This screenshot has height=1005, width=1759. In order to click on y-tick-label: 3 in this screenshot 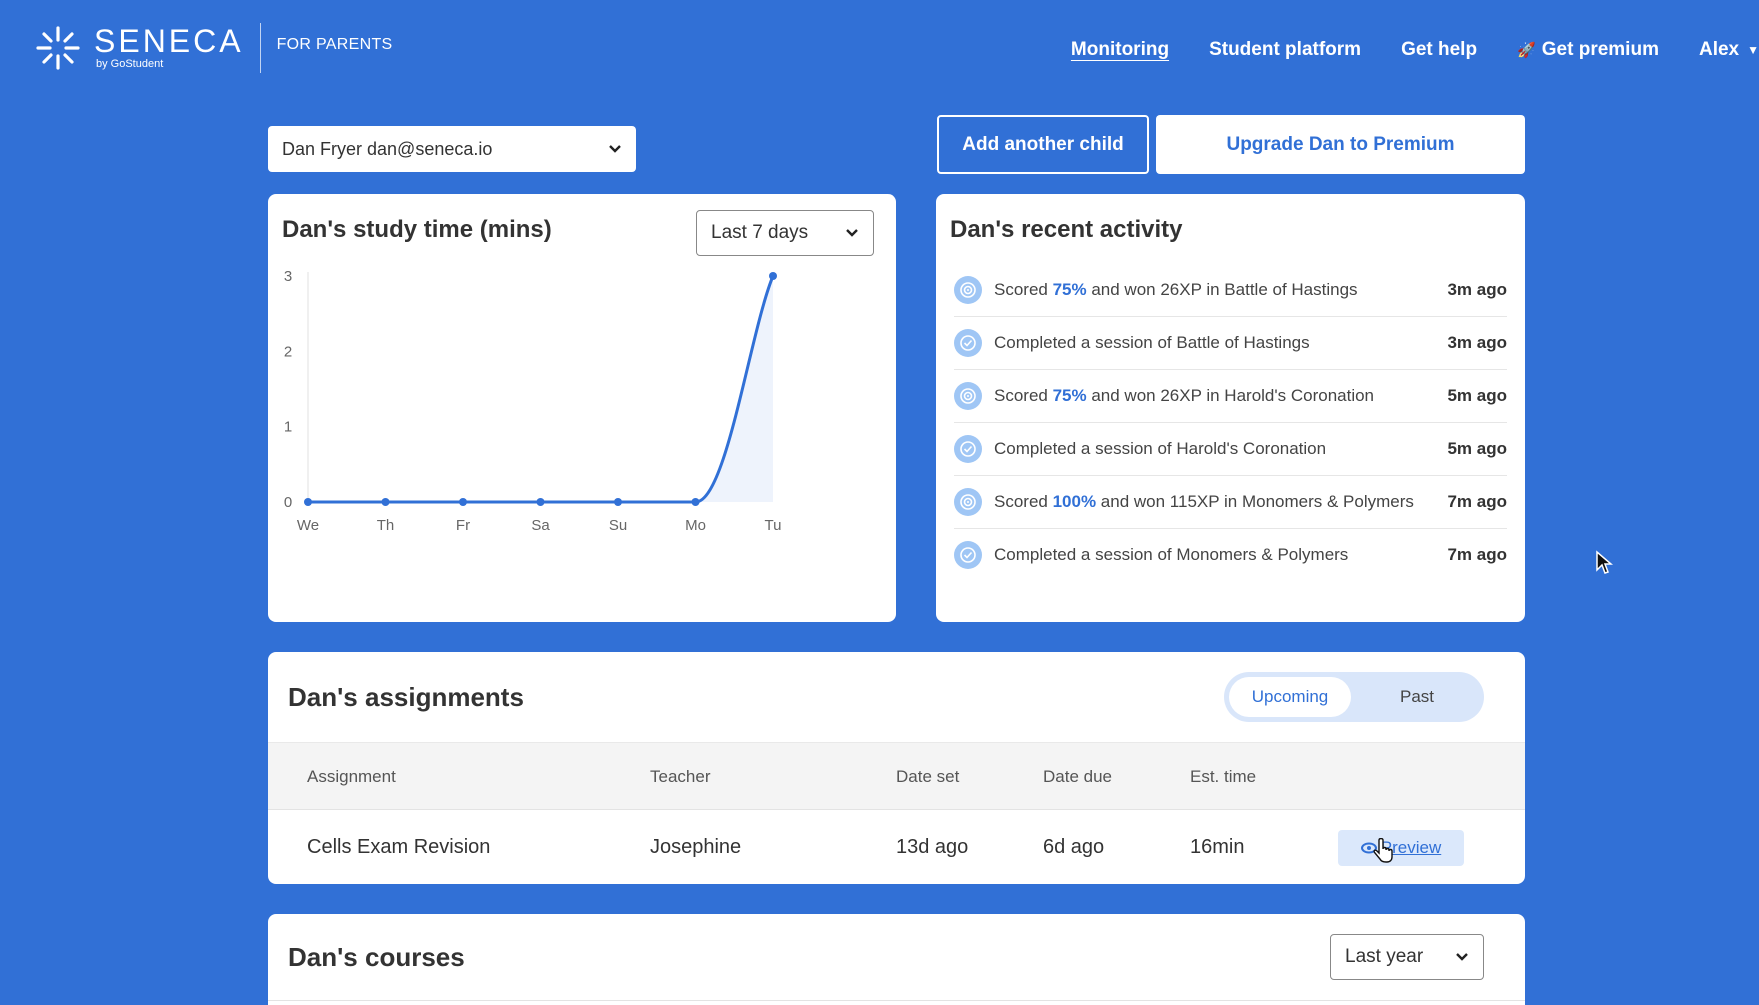, I will do `click(288, 276)`.